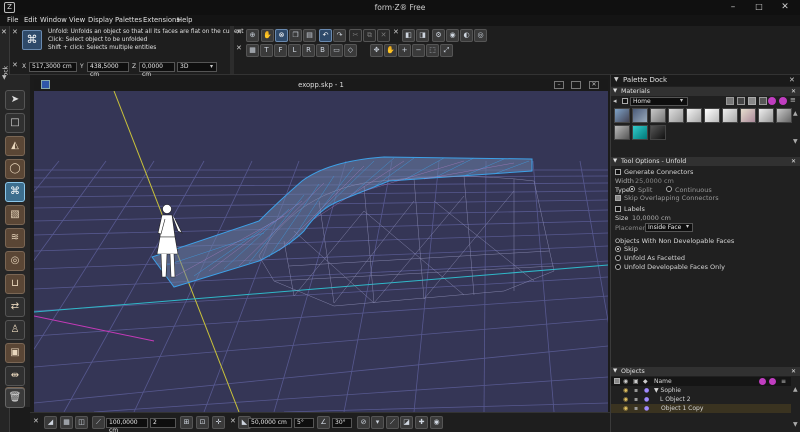 The image size is (800, 432). I want to click on tool-options-header: ▼ Tool Options - Unfold ✕, so click(705, 161).